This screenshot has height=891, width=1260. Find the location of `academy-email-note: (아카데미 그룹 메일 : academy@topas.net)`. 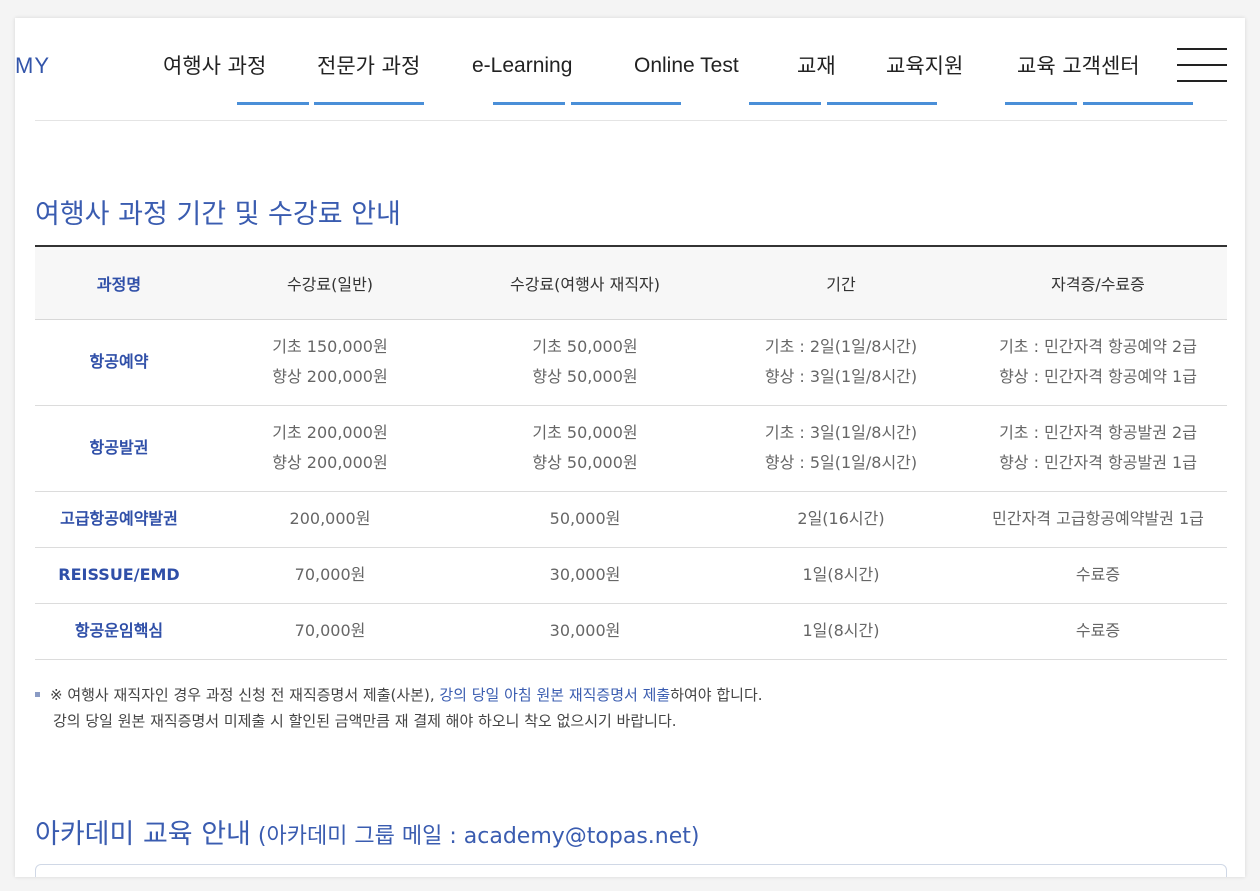

academy-email-note: (아카데미 그룹 메일 : academy@topas.net) is located at coordinates (475, 836).